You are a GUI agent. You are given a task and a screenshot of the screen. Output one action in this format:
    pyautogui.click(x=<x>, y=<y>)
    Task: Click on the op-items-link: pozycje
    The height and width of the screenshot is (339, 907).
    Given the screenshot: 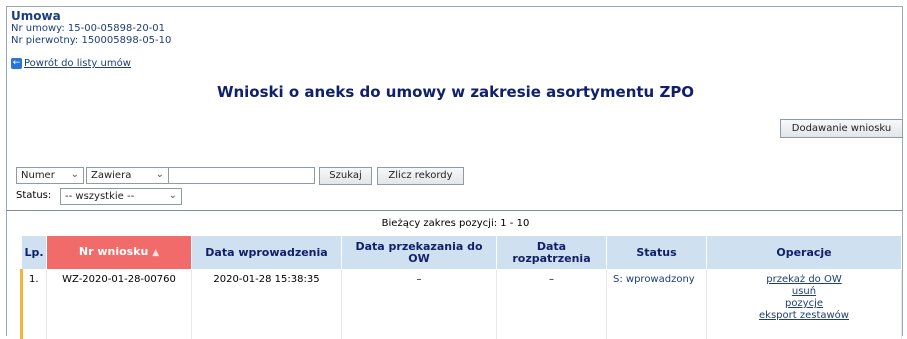 What is the action you would take?
    pyautogui.click(x=804, y=304)
    